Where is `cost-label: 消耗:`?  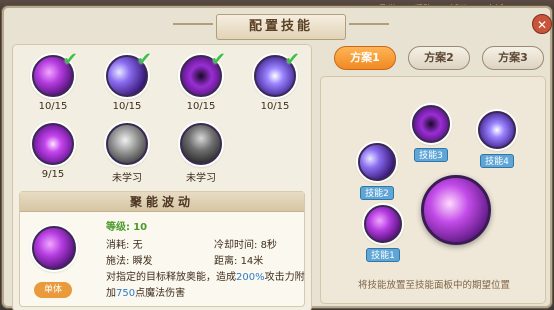
cost-label: 消耗: is located at coordinates (118, 245).